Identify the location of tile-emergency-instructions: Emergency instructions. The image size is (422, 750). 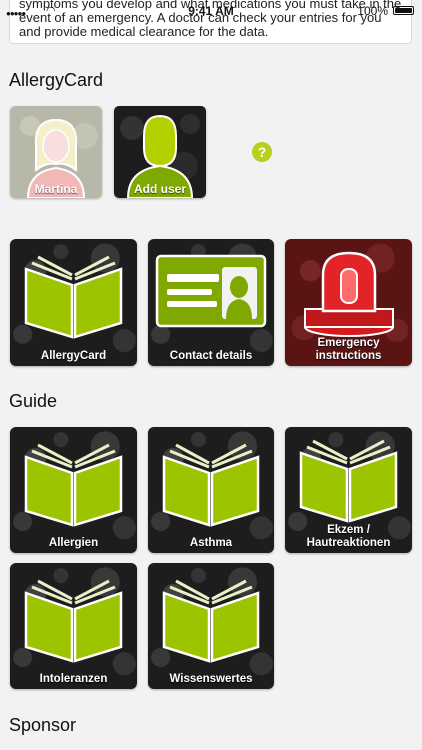
(348, 302).